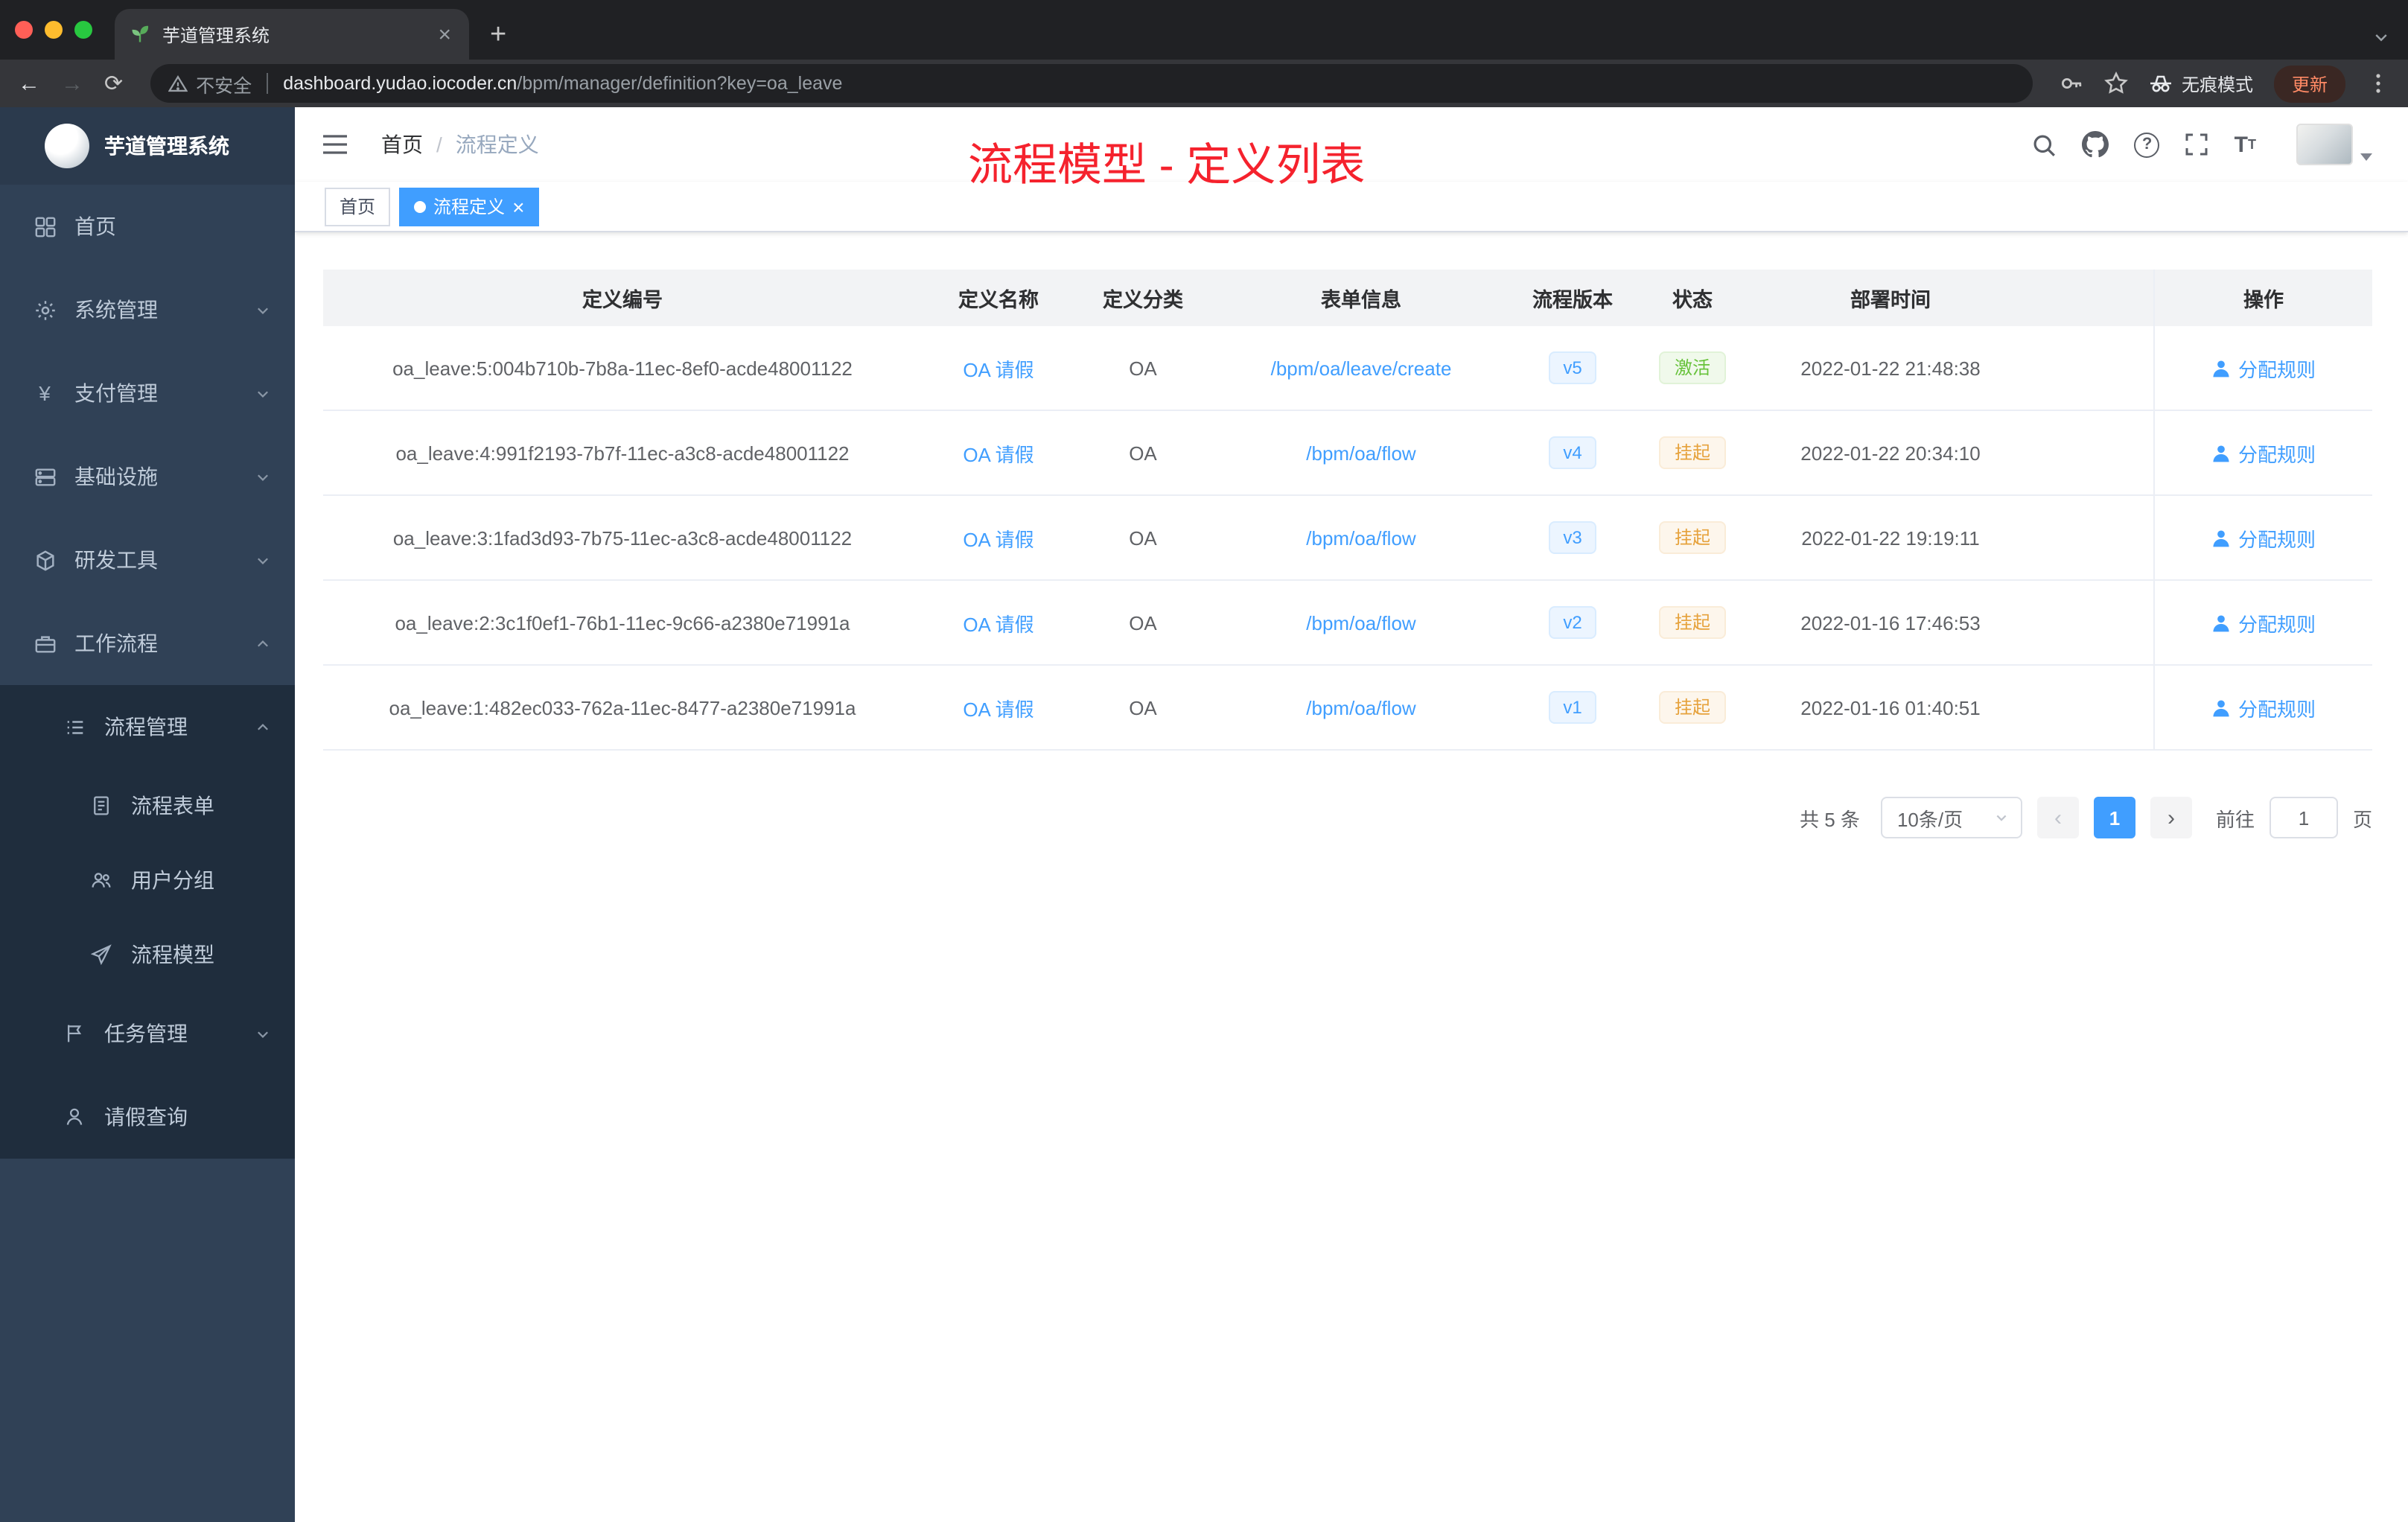 The width and height of the screenshot is (2408, 1522). I want to click on user-menu, so click(2334, 144).